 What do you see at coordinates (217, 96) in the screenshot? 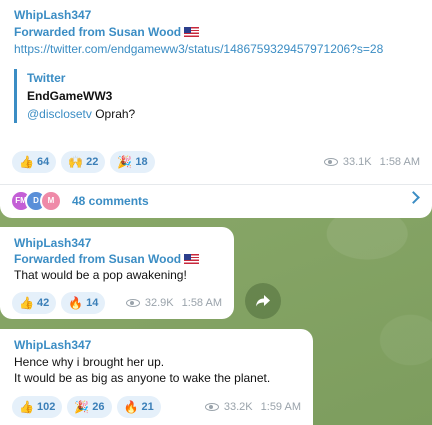
I see `link-preview: Twitter EndGameWW3 @disclosetv Oprah?` at bounding box center [217, 96].